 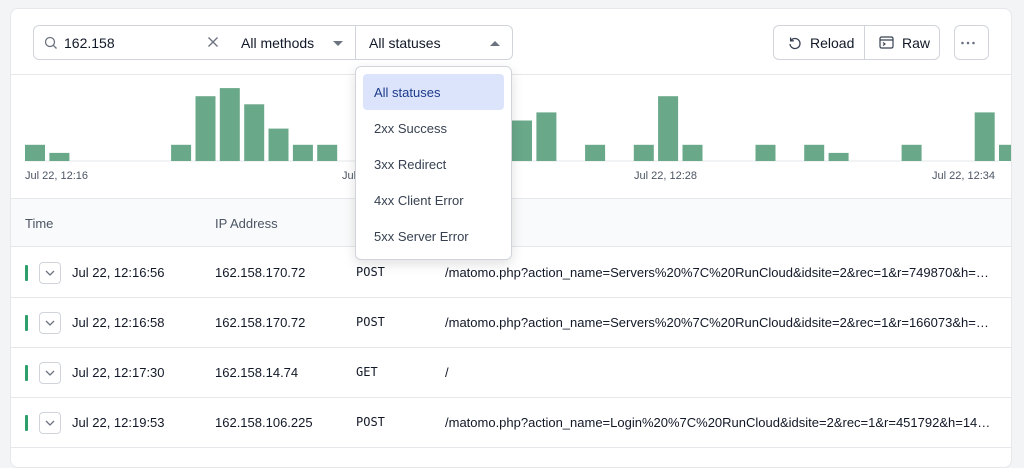 What do you see at coordinates (433, 128) in the screenshot?
I see `status-option-2xx: 2xx Success` at bounding box center [433, 128].